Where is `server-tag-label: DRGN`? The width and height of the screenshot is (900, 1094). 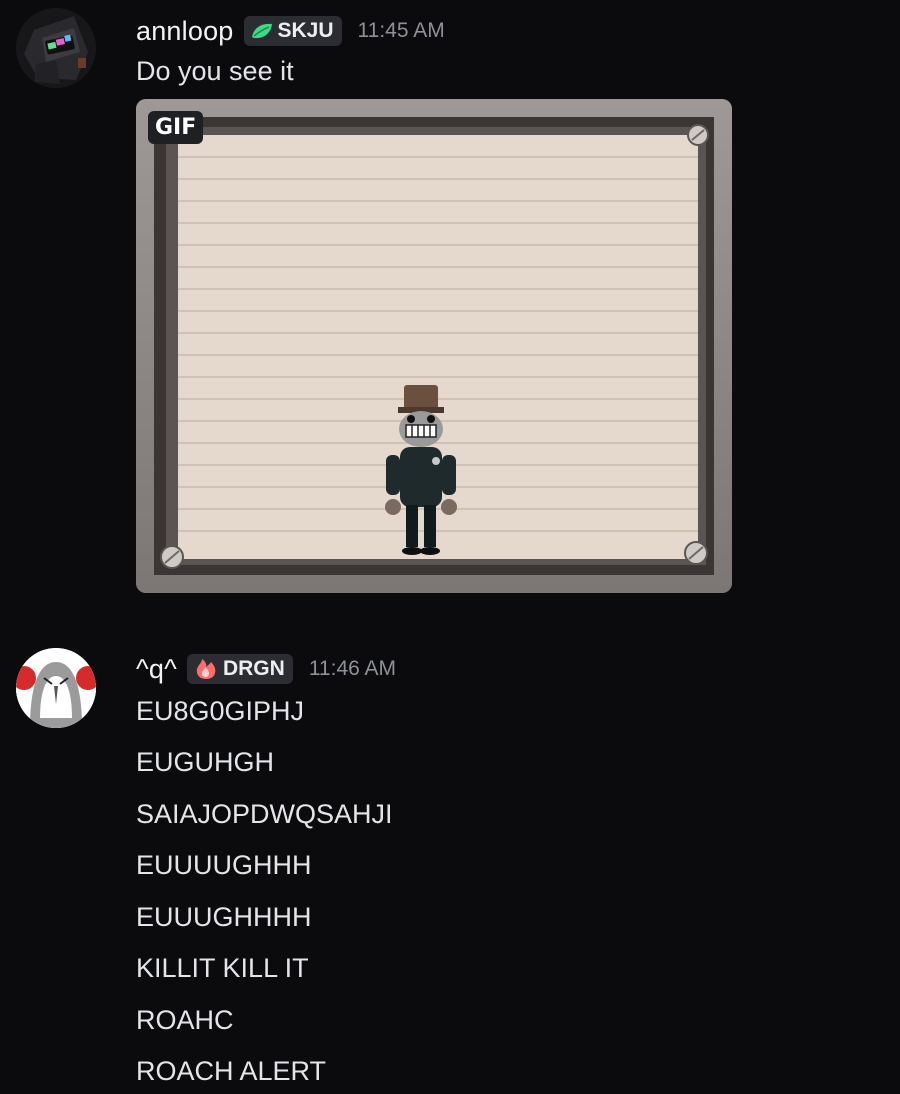
server-tag-label: DRGN is located at coordinates (253, 668).